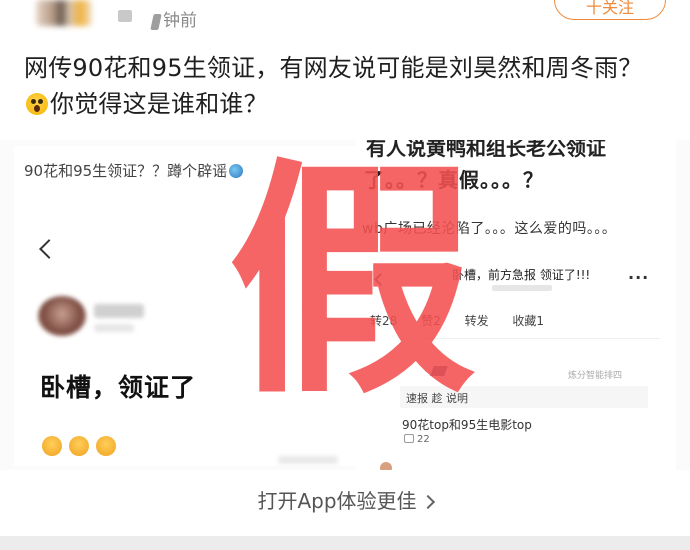 Image resolution: width=690 pixels, height=550 pixels. Describe the element at coordinates (119, 311) in the screenshot. I see `blurred-name` at that location.